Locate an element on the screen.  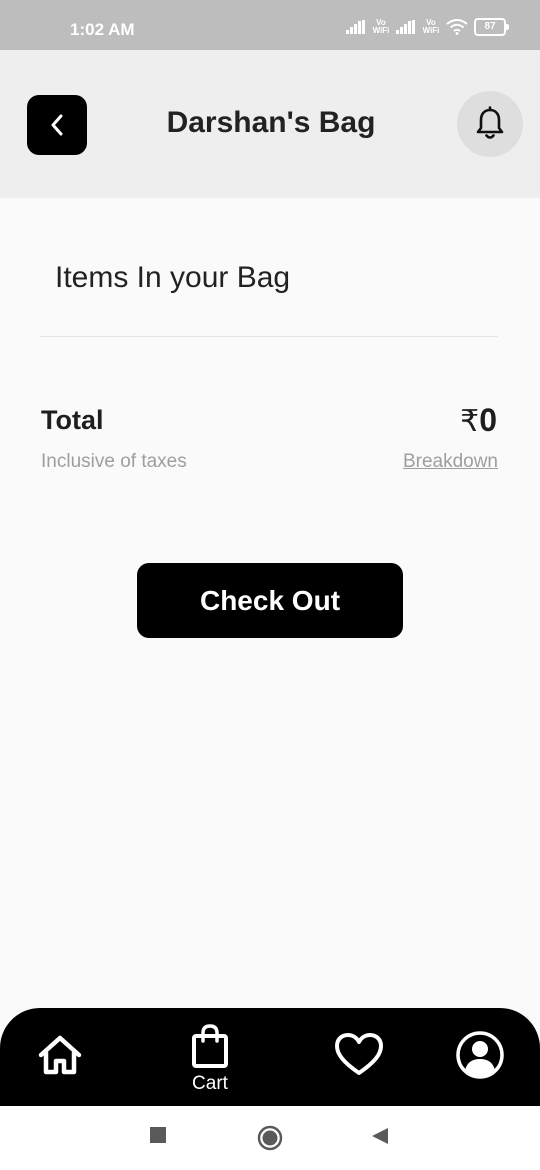
breakdown-link: Breakdown is located at coordinates (450, 462).